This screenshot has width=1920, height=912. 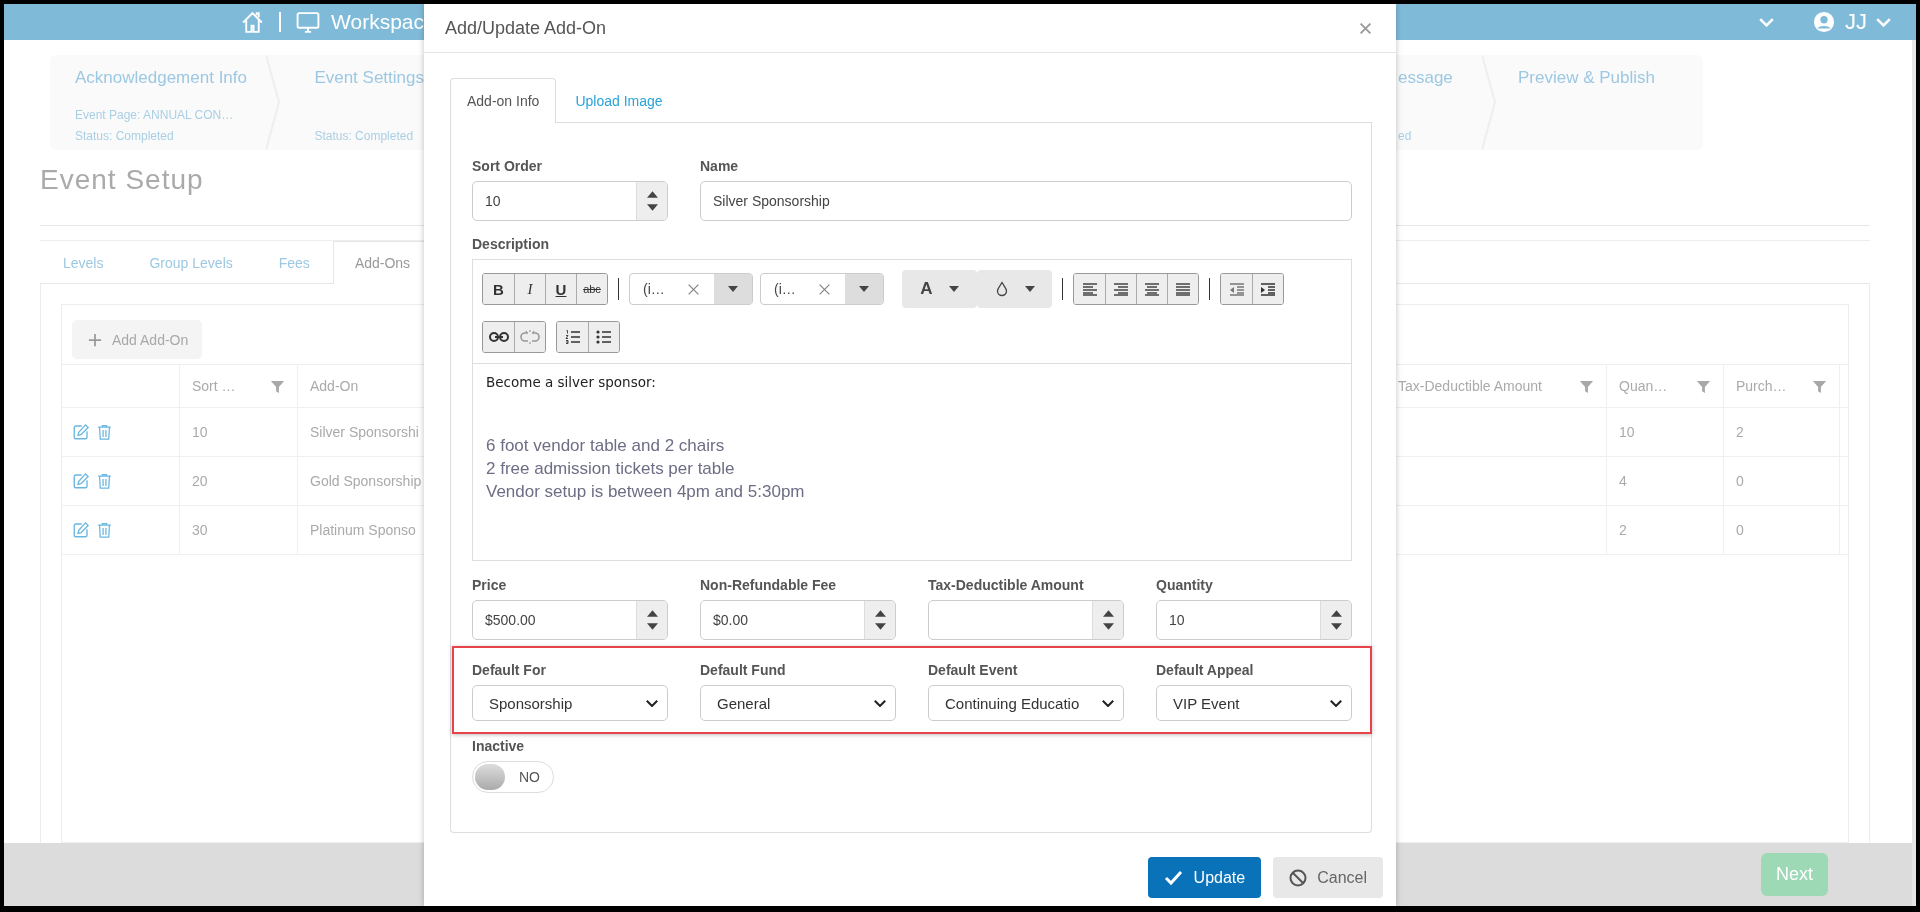 What do you see at coordinates (798, 703) in the screenshot?
I see `dropdown: General` at bounding box center [798, 703].